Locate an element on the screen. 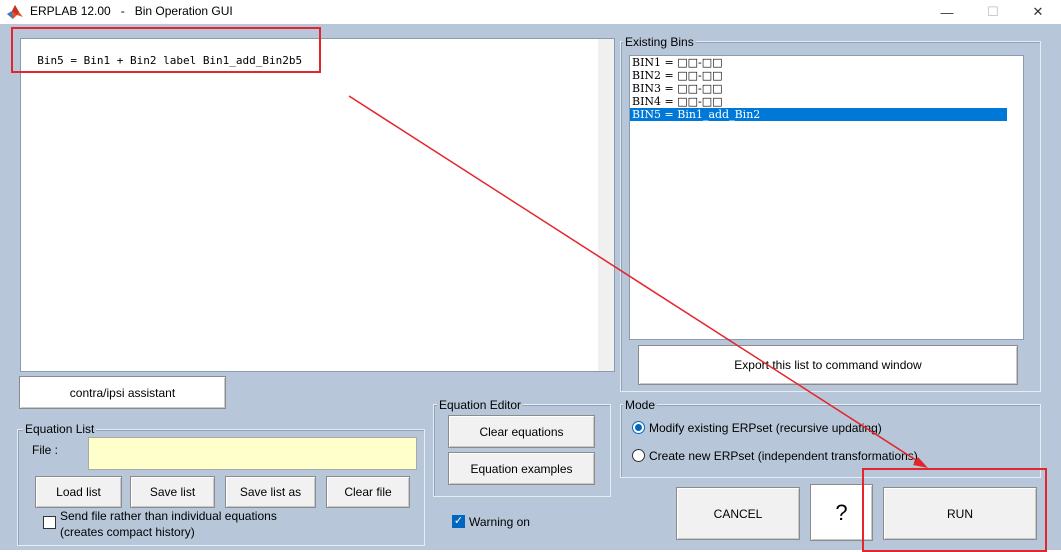  matlab-logo-icon is located at coordinates (15, 12).